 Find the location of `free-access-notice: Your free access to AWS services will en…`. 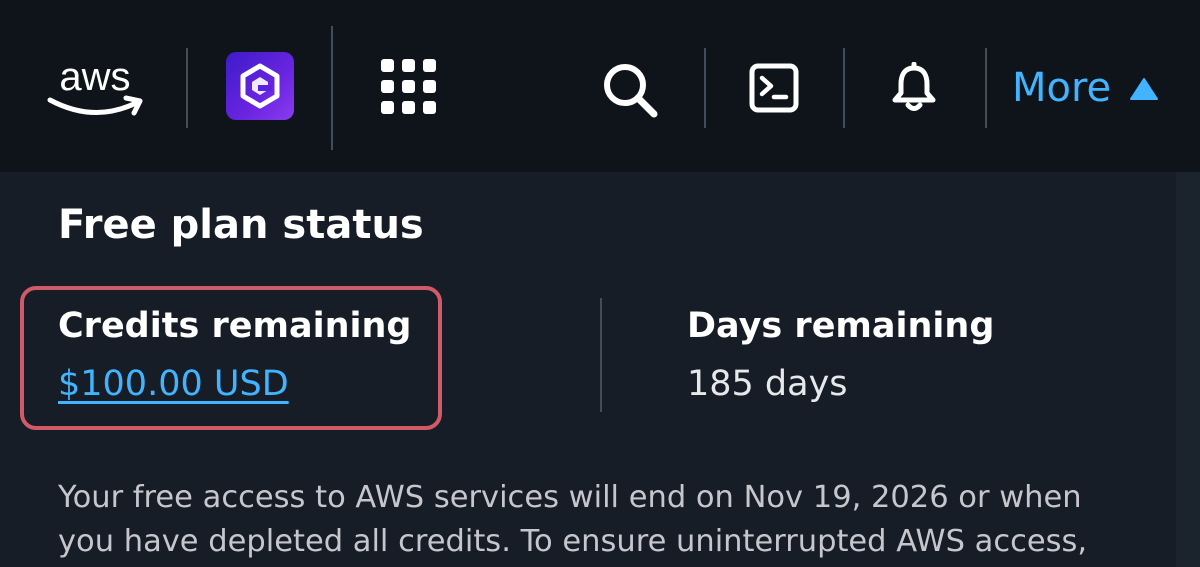

free-access-notice: Your free access to AWS services will en… is located at coordinates (573, 519).